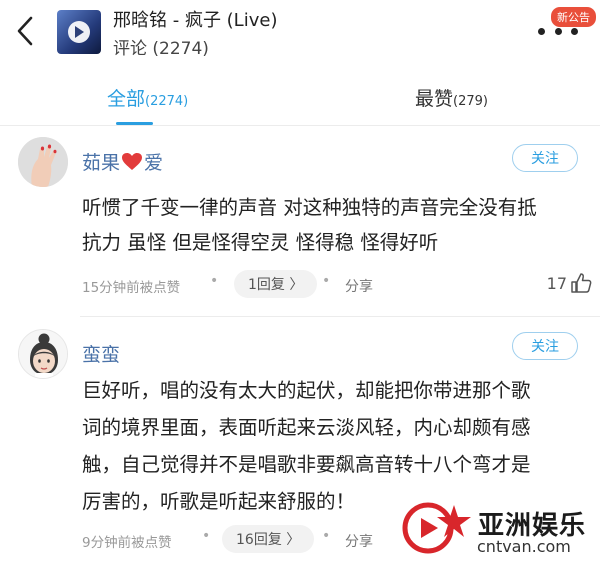 This screenshot has width=600, height=563. Describe the element at coordinates (569, 283) in the screenshot. I see `like-button: 17` at that location.